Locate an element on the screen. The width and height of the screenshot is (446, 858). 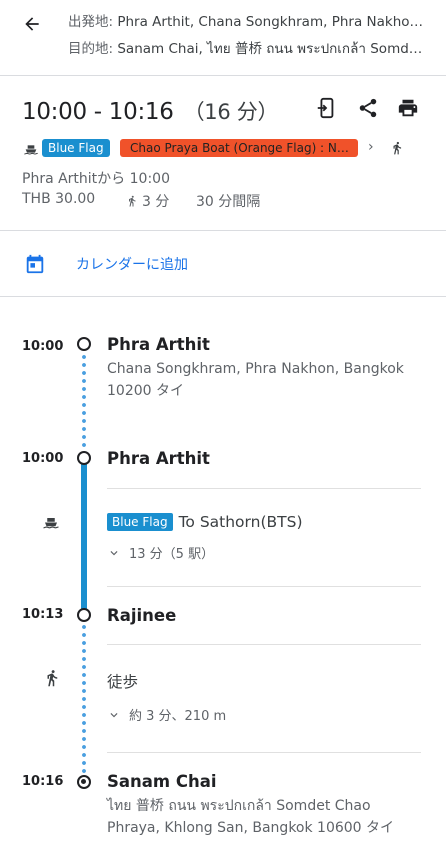
destination-marker is located at coordinates (84, 782).